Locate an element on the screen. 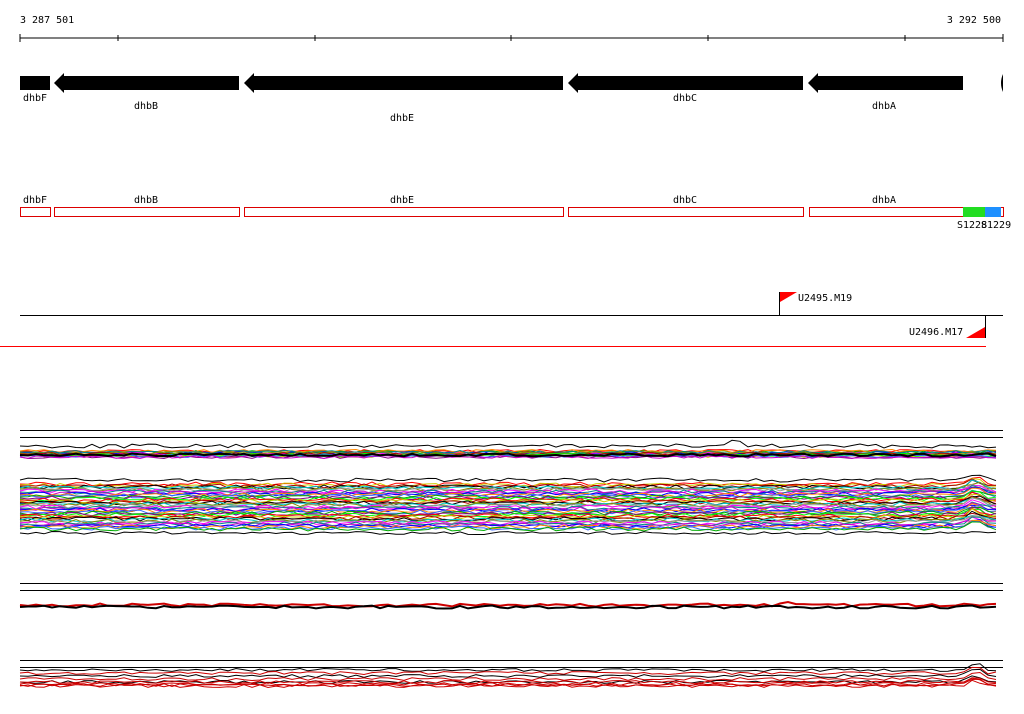 The height and width of the screenshot is (714, 1024). gene-label-dhbC: dhbC is located at coordinates (685, 98).